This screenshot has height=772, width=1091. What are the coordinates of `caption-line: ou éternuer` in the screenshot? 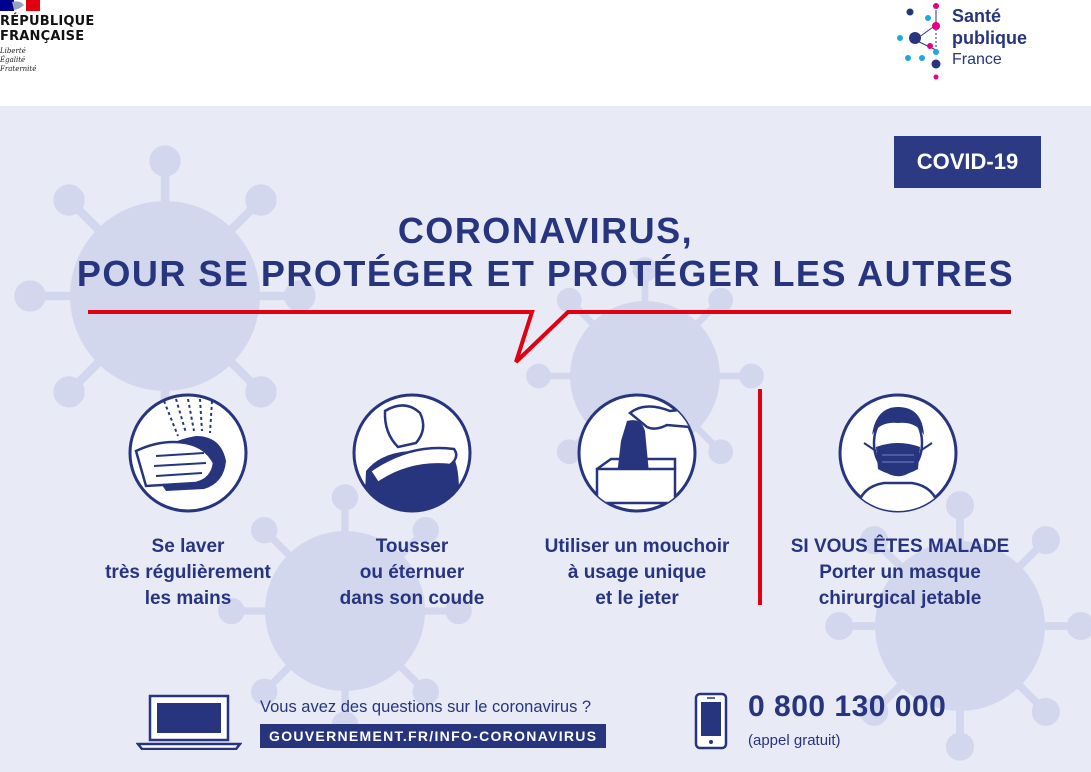 It's located at (412, 572).